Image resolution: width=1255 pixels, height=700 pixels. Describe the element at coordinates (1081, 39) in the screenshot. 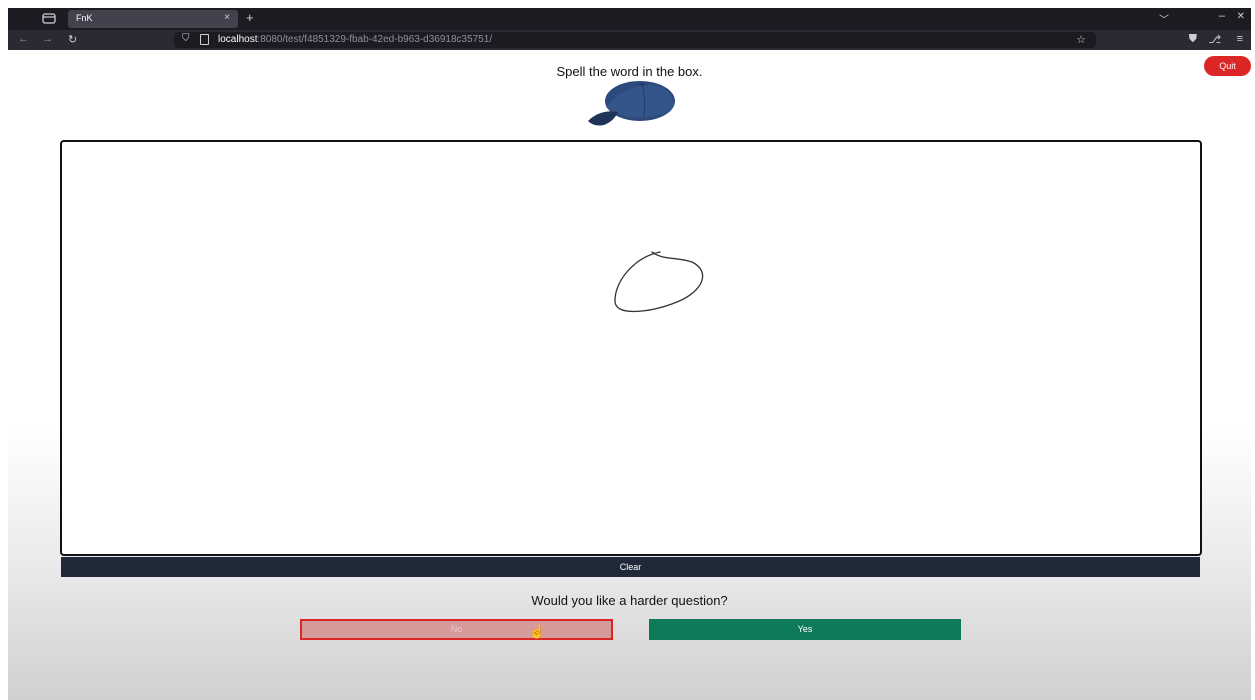

I see `bookmark-star-icon: ☆` at that location.